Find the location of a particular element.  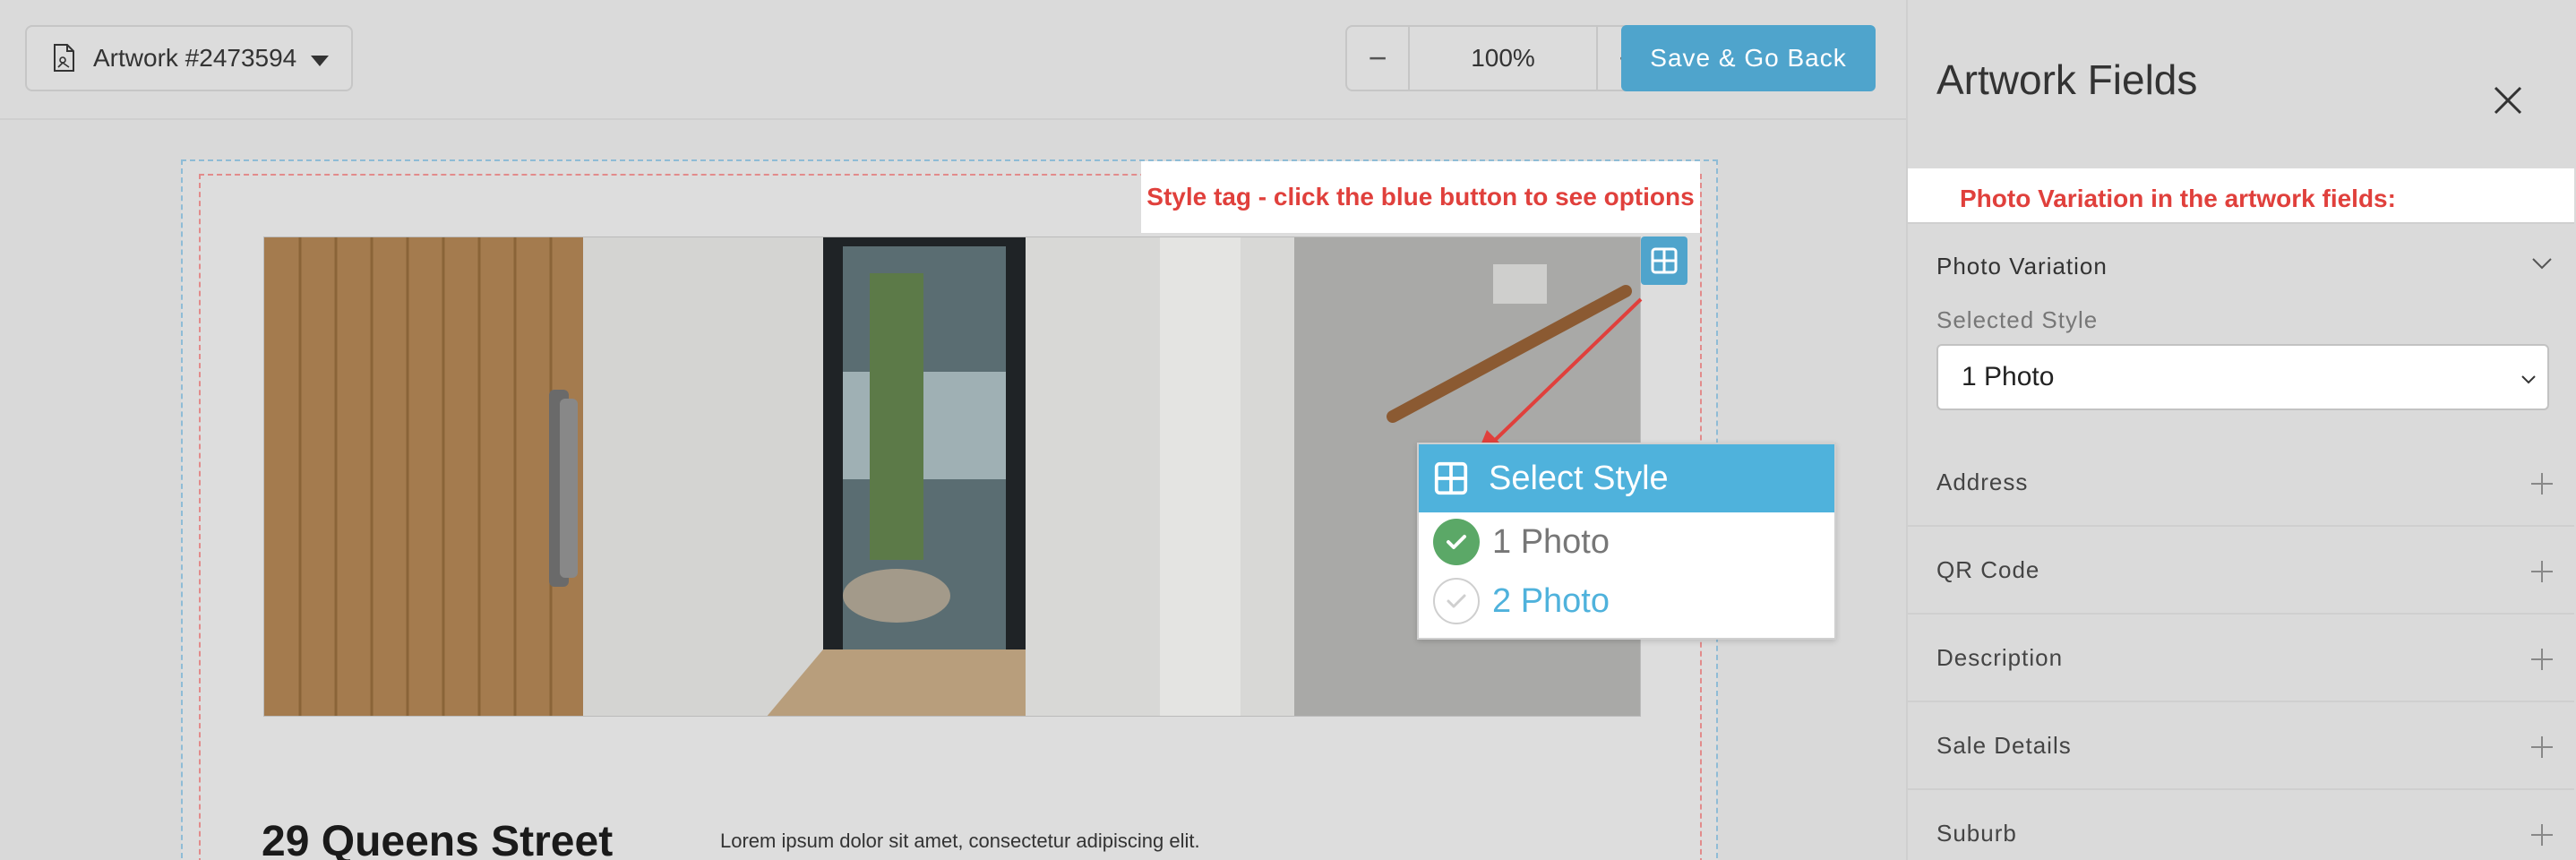

field-label: Suburb is located at coordinates (1976, 833).